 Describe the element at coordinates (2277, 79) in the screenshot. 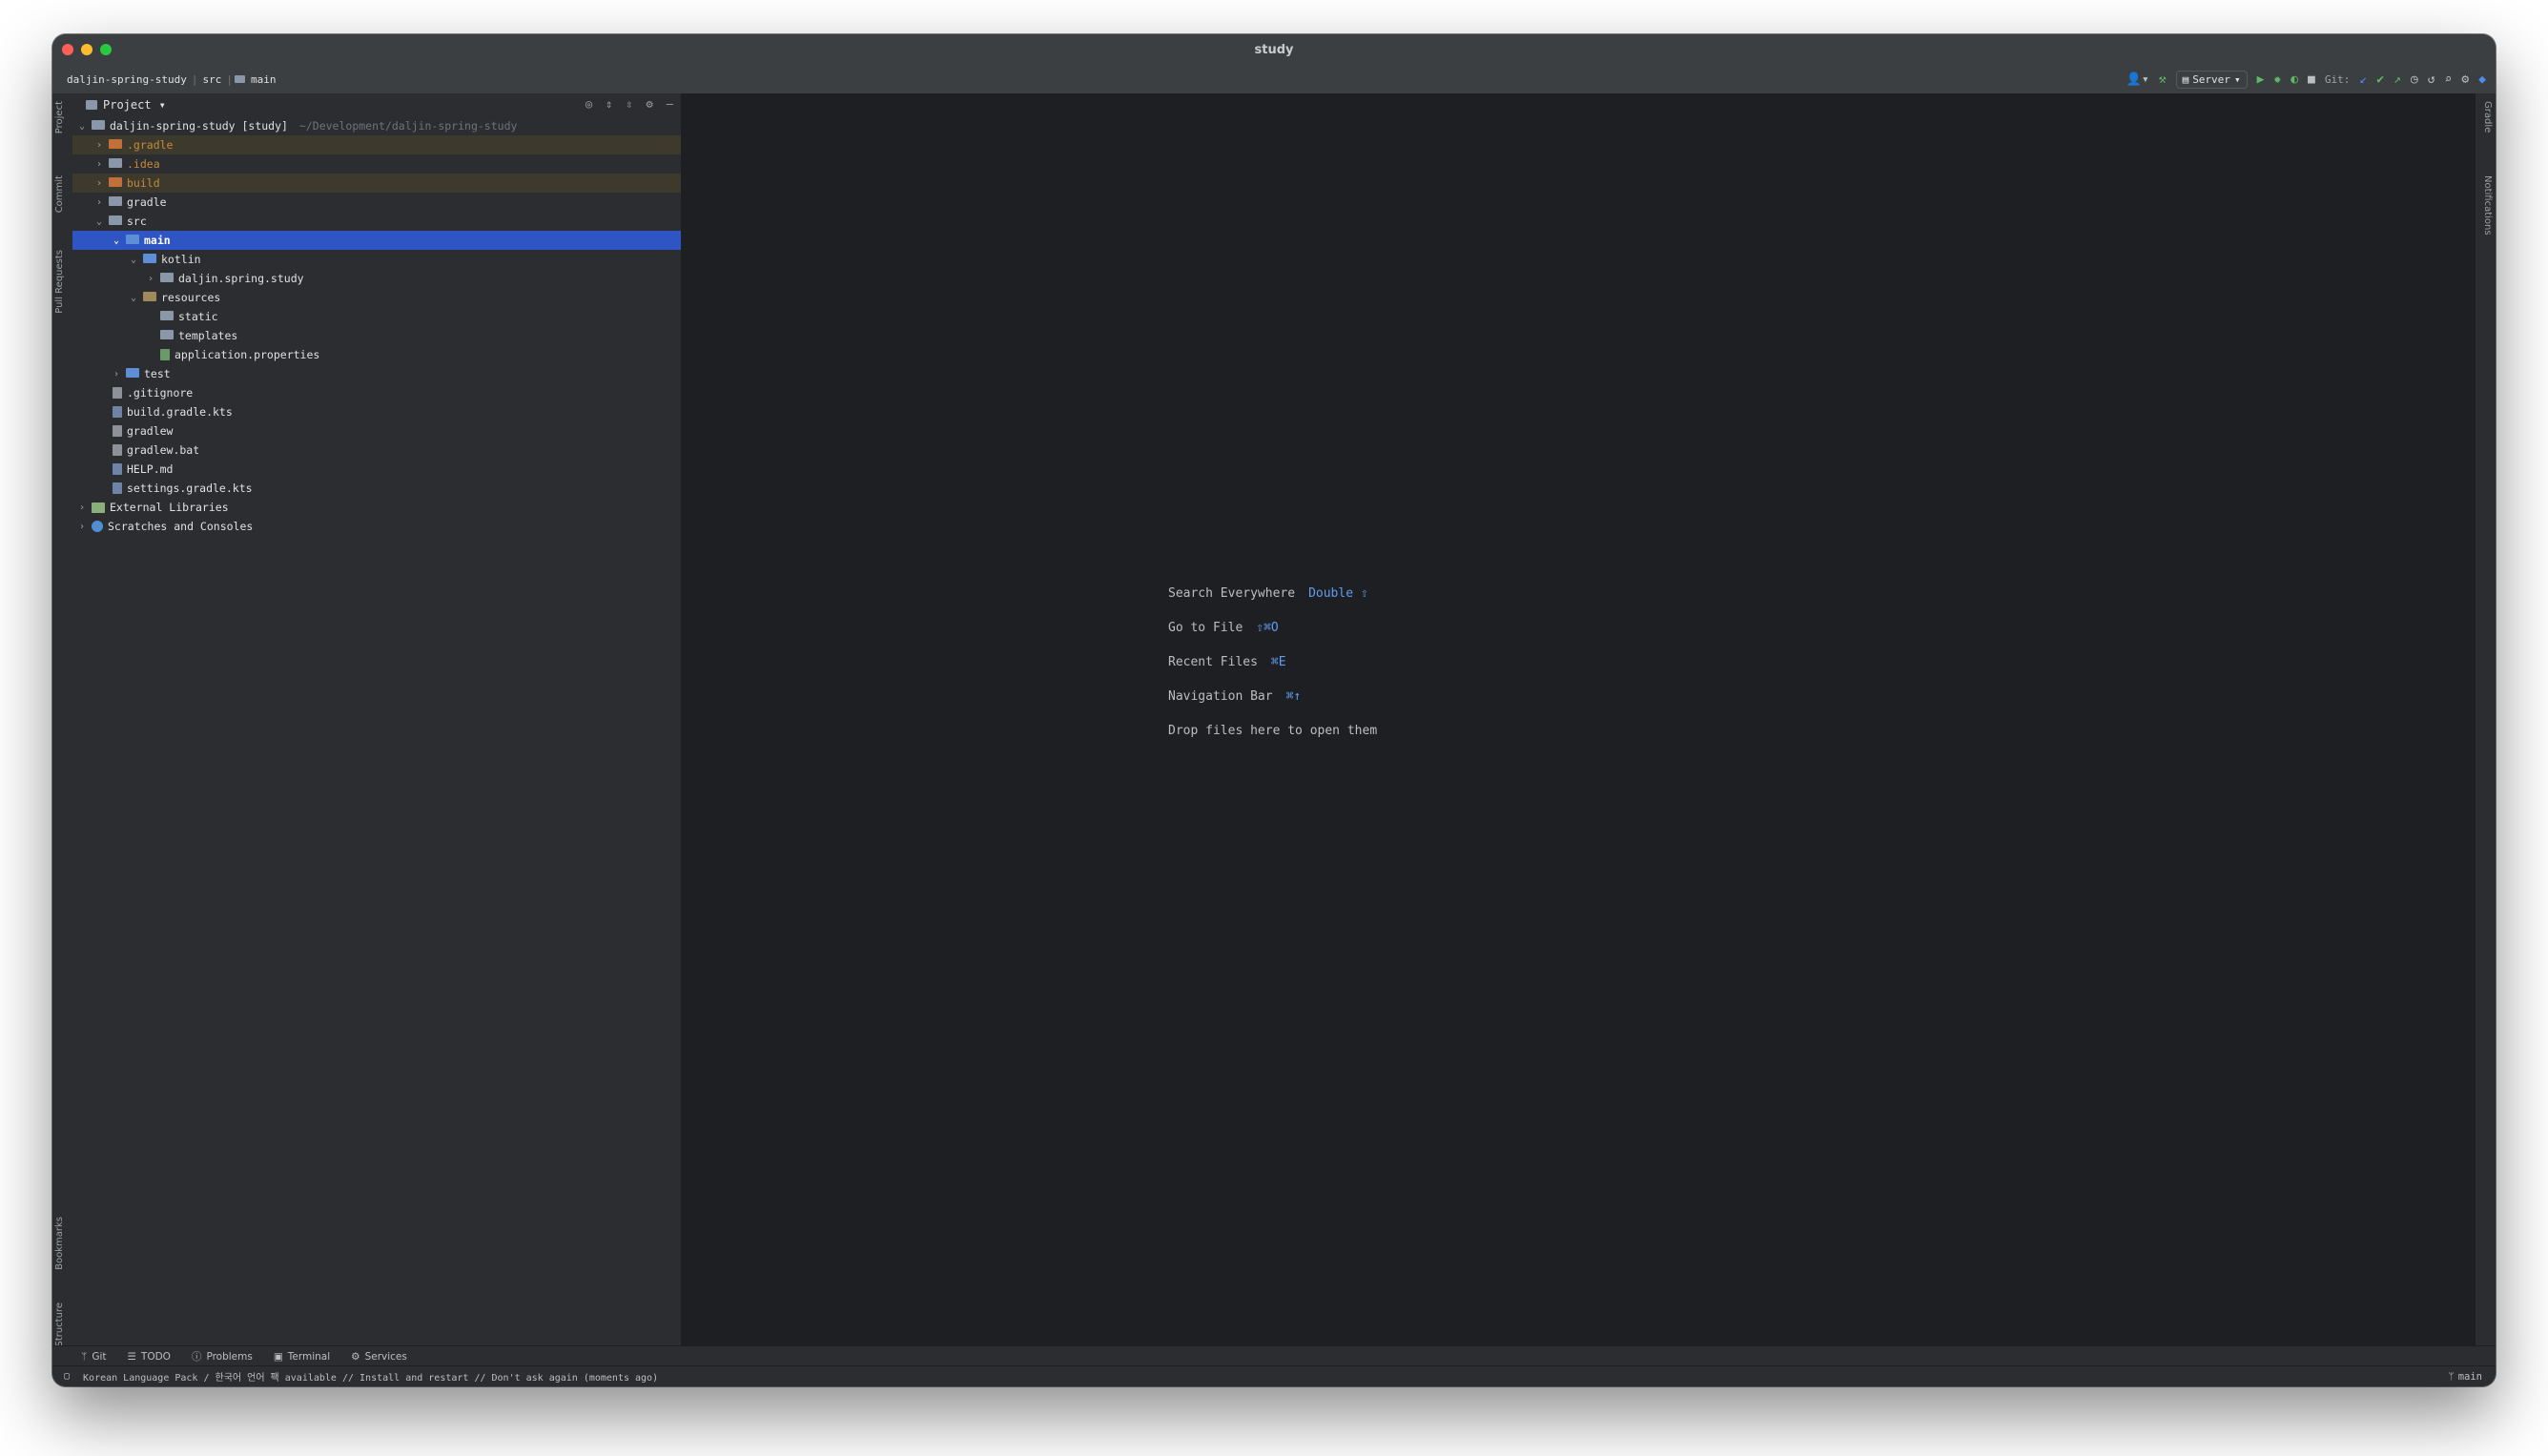

I see `debug-icon: ✹` at that location.